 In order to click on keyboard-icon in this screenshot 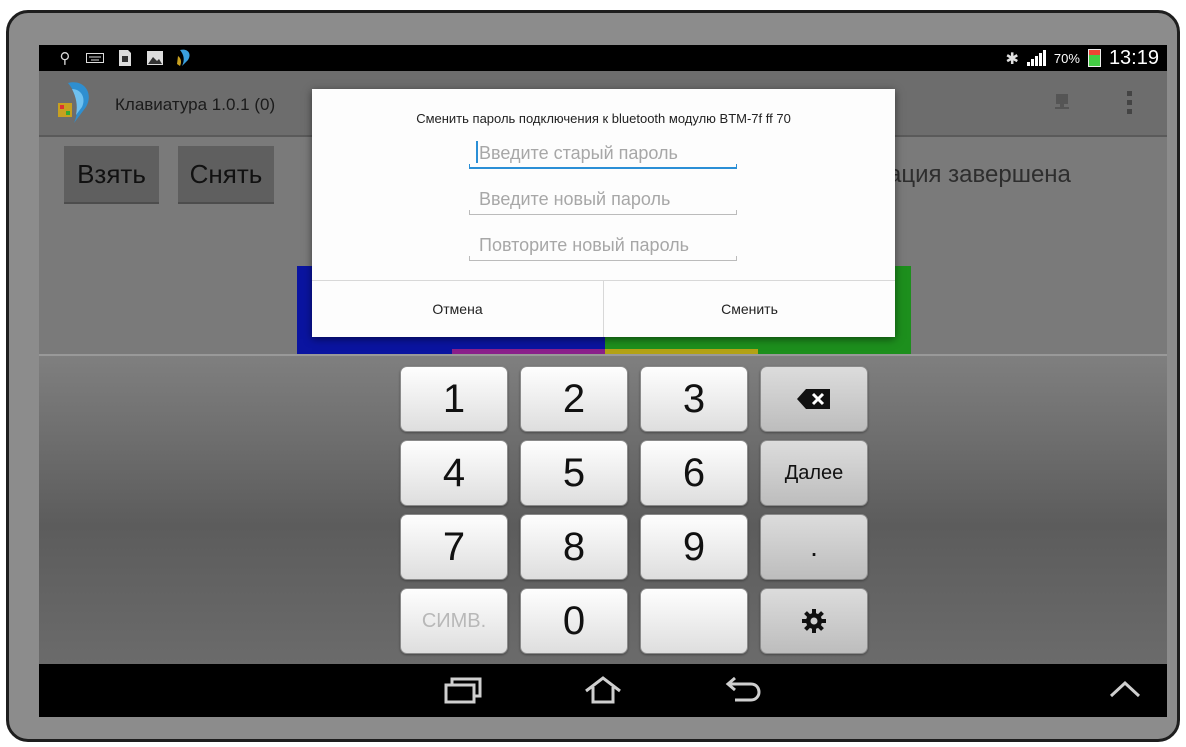, I will do `click(95, 58)`.